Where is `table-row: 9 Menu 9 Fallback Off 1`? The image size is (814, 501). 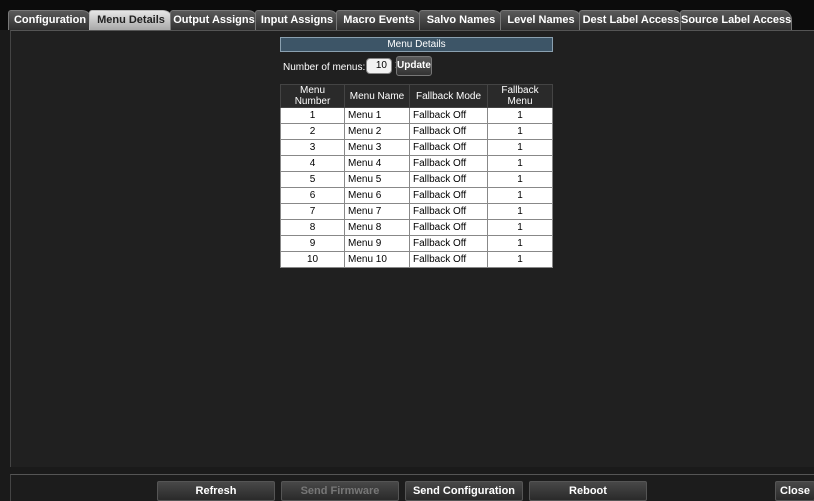 table-row: 9 Menu 9 Fallback Off 1 is located at coordinates (416, 243).